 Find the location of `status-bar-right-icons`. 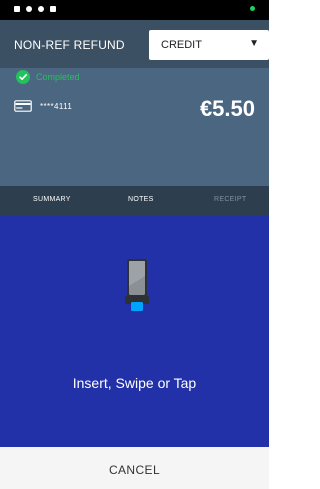

status-bar-right-icons is located at coordinates (252, 8).